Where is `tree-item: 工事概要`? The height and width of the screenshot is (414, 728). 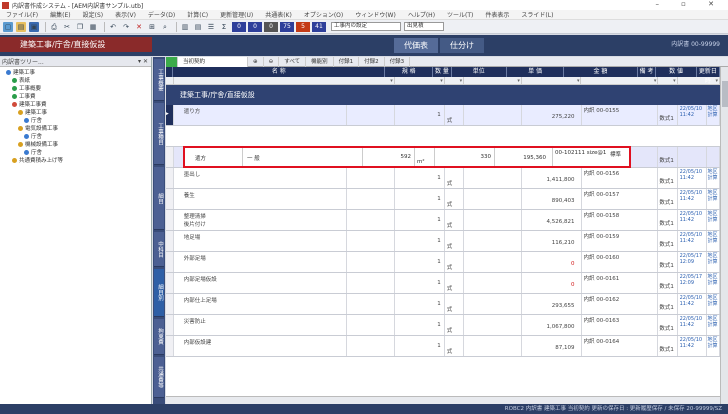 tree-item: 工事概要 is located at coordinates (75, 89).